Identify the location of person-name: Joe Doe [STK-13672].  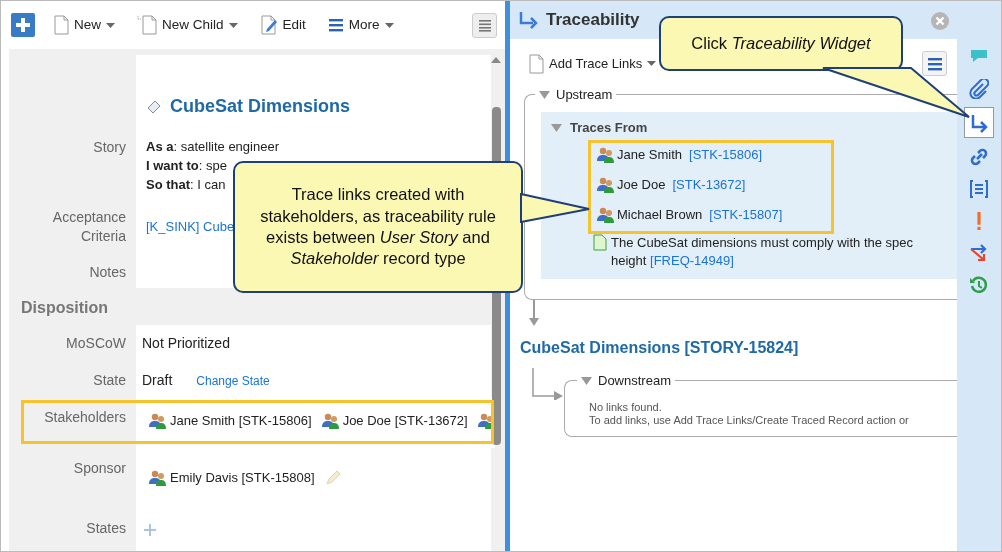
(405, 420).